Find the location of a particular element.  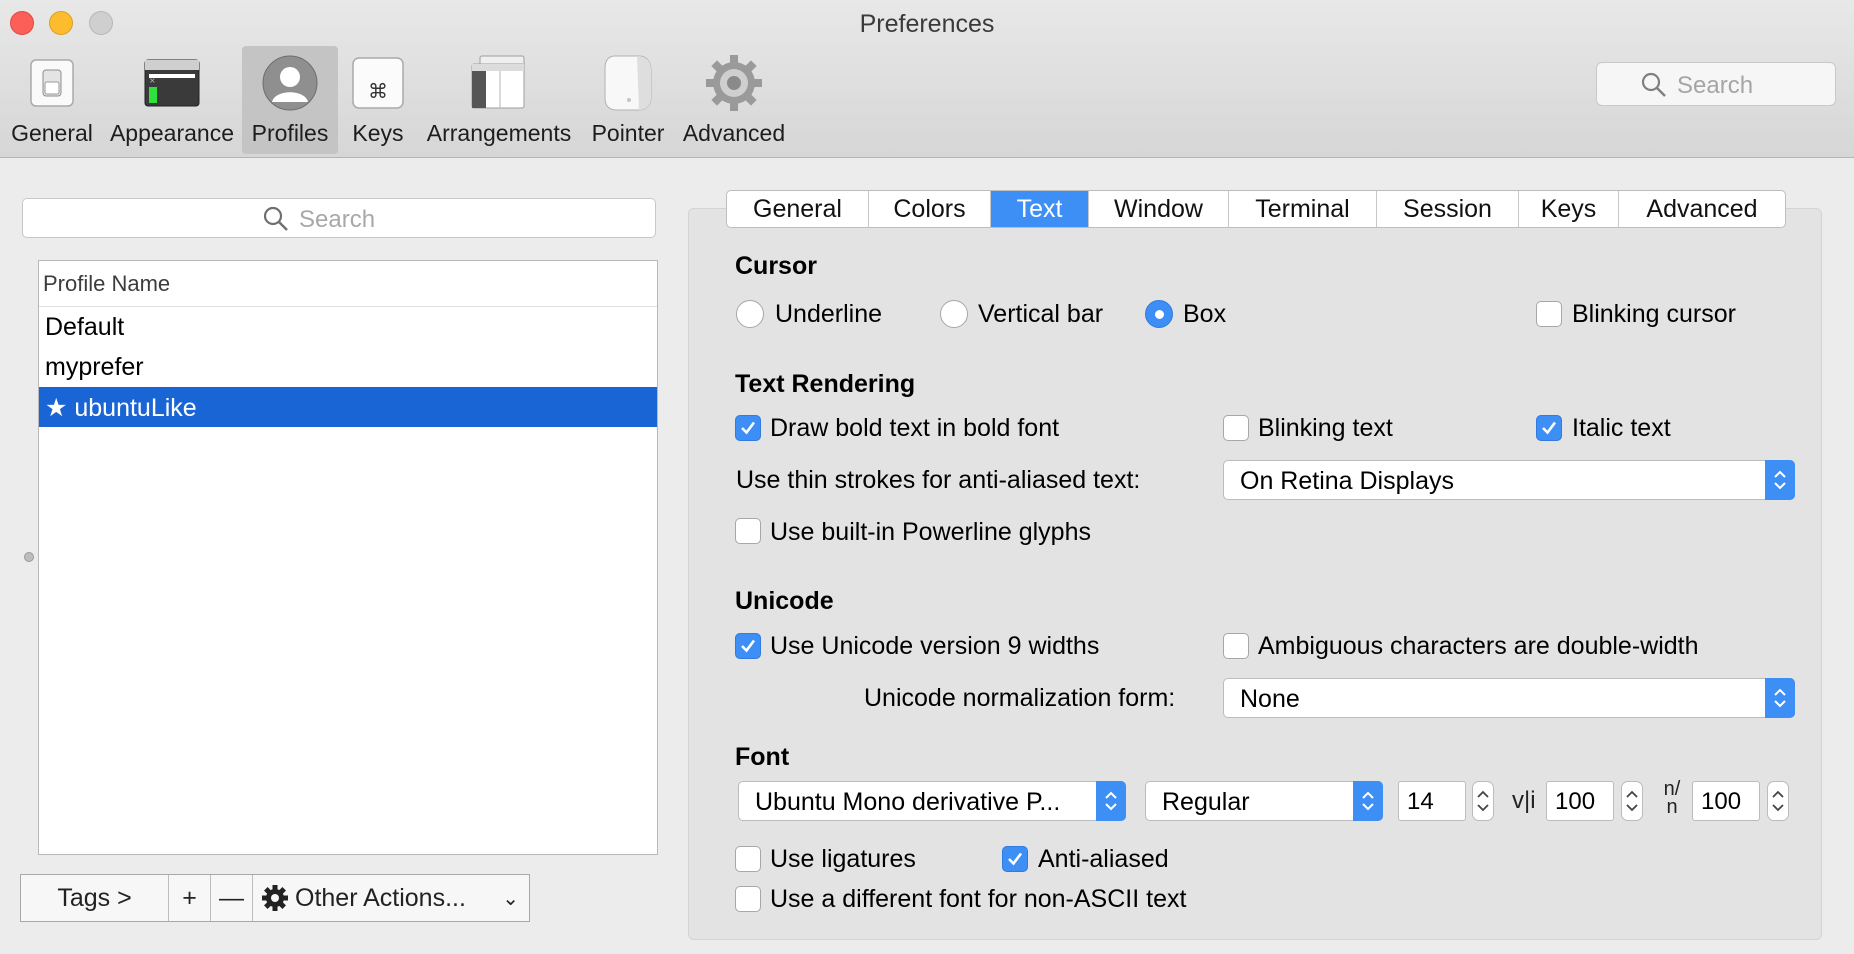

other-actions-menu: Other Actions... ⌄ is located at coordinates (391, 898).